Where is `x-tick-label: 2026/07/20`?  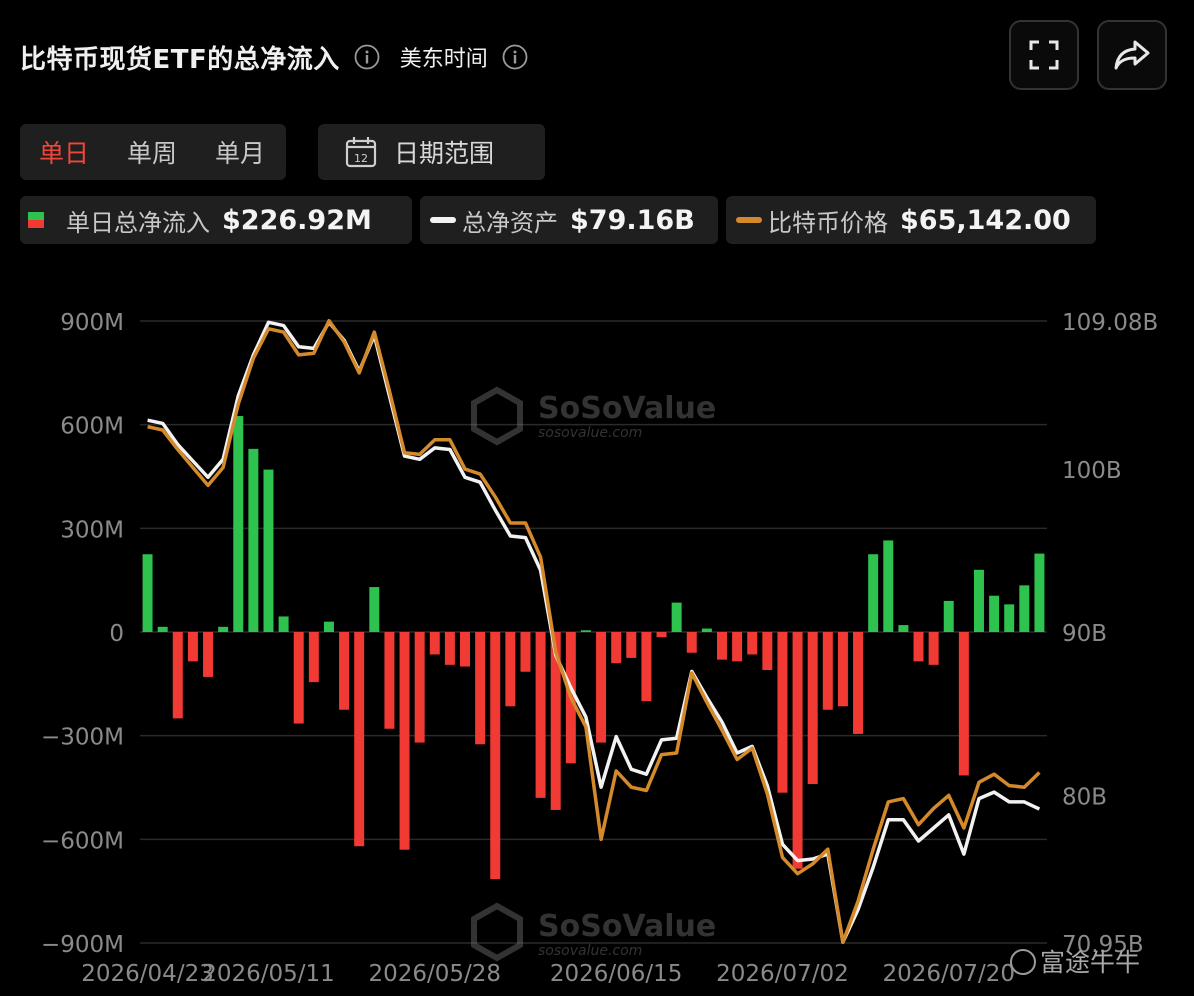 x-tick-label: 2026/07/20 is located at coordinates (948, 974).